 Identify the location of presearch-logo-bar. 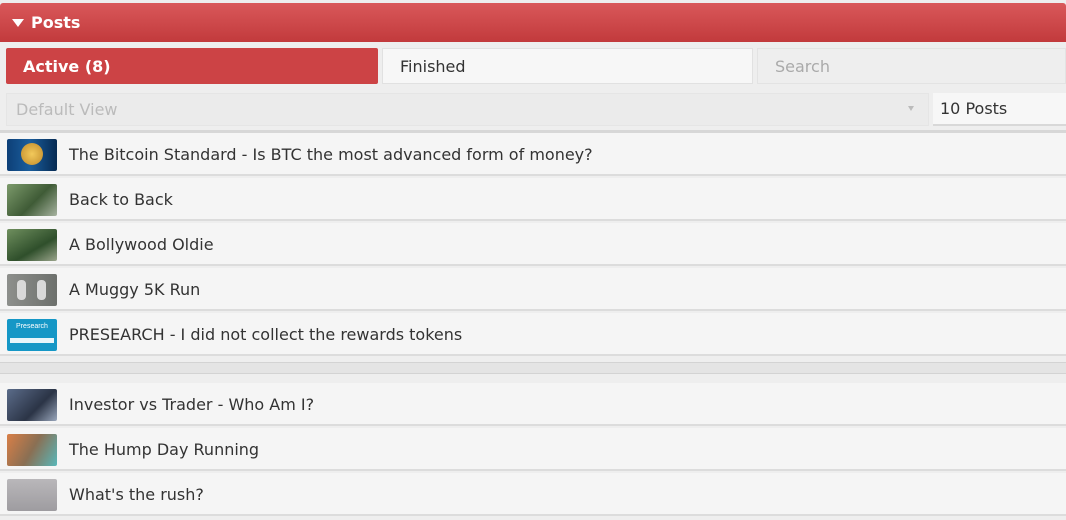
(32, 340).